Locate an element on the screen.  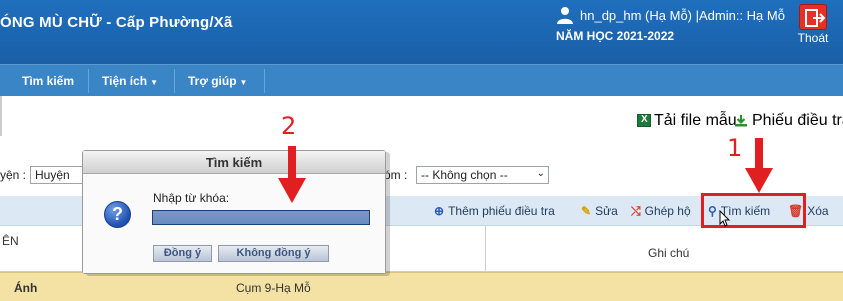
user-icon is located at coordinates (565, 15).